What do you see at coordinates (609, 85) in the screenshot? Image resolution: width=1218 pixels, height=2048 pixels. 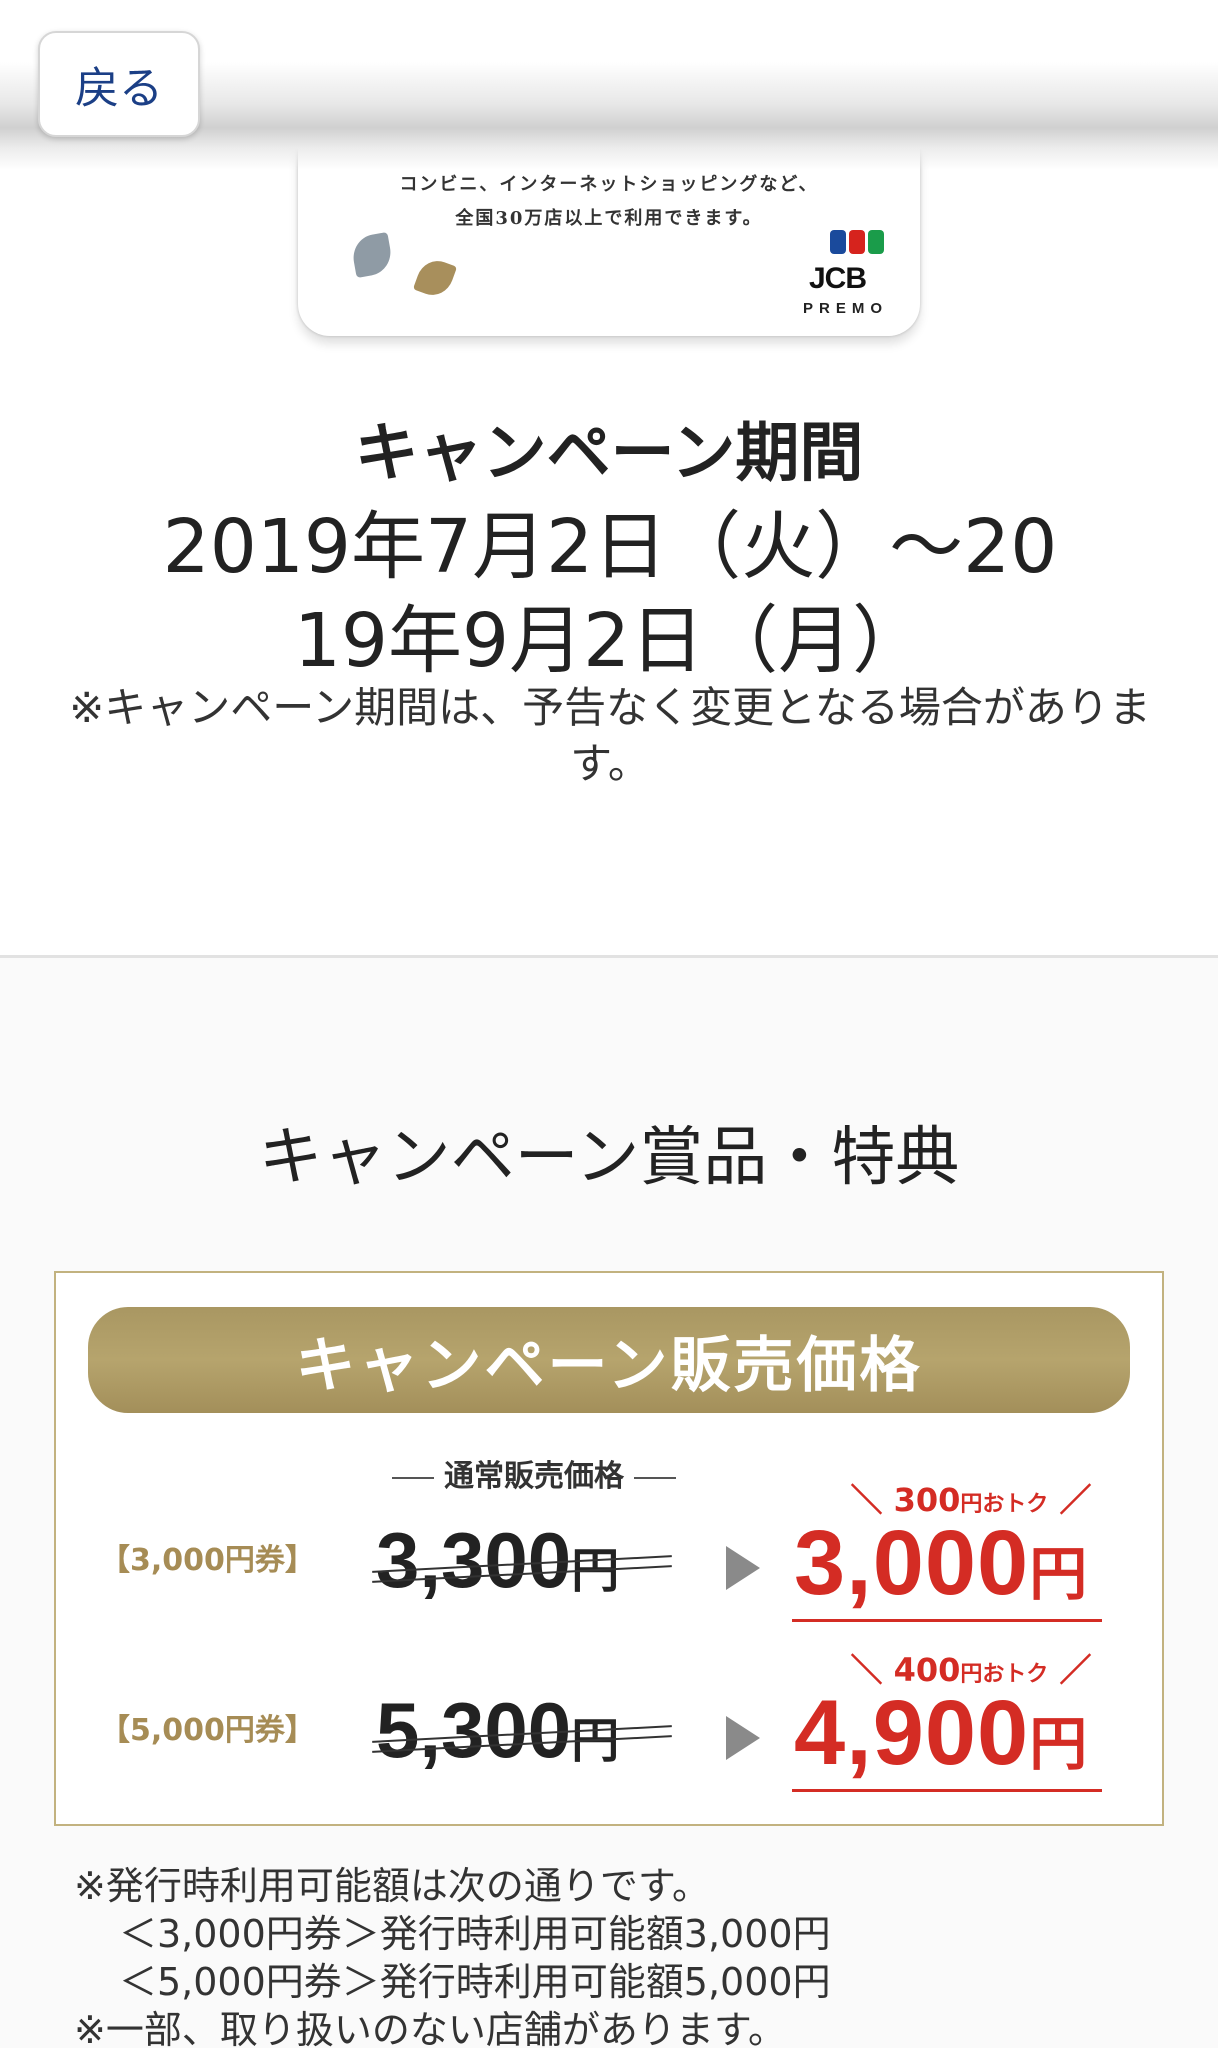 I see `header-bar: 戻る` at bounding box center [609, 85].